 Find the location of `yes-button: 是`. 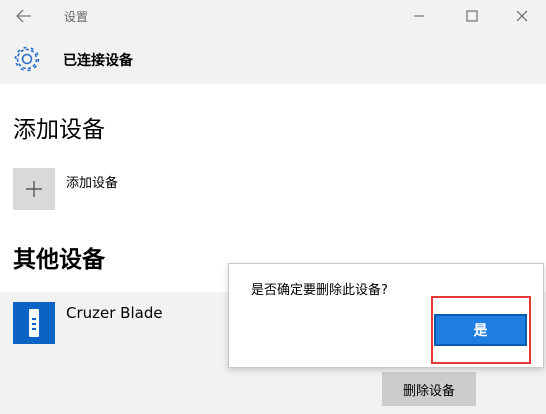

yes-button: 是 is located at coordinates (480, 330).